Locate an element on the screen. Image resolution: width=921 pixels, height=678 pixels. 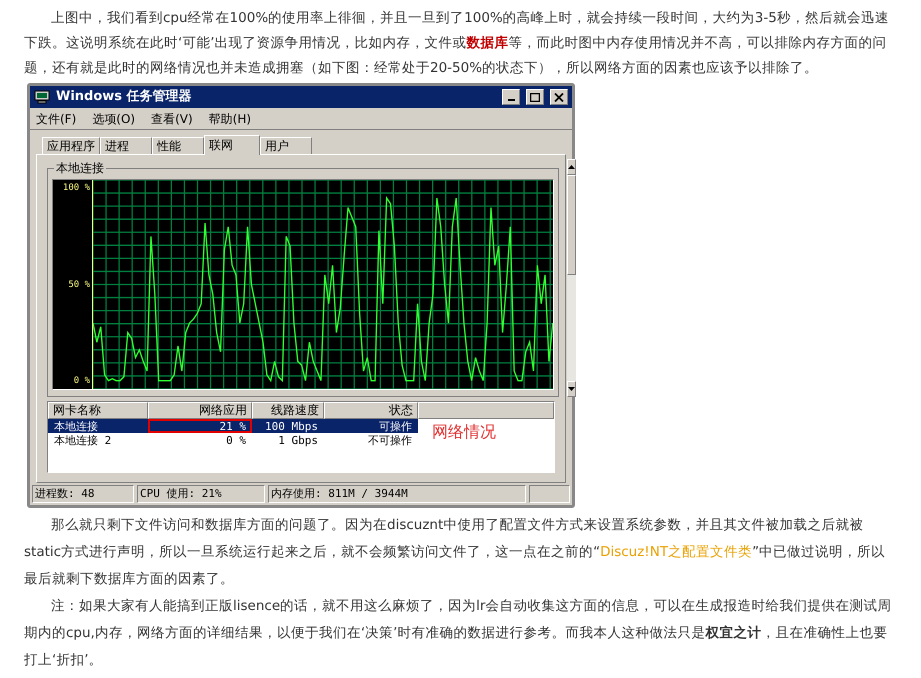
table-cell: 21 % is located at coordinates (200, 426).